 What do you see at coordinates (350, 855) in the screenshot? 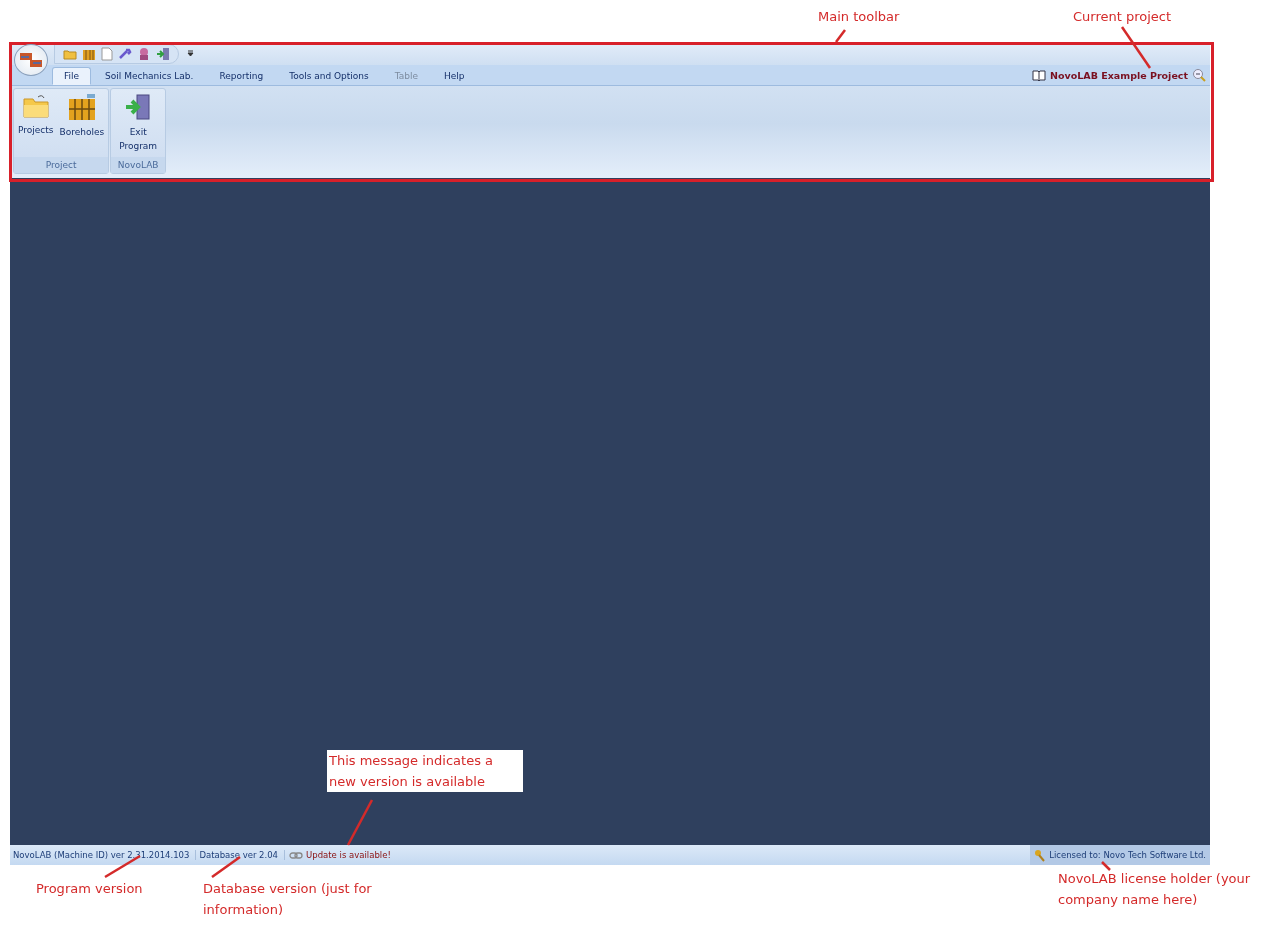
I see `update-link: Update is available!` at bounding box center [350, 855].